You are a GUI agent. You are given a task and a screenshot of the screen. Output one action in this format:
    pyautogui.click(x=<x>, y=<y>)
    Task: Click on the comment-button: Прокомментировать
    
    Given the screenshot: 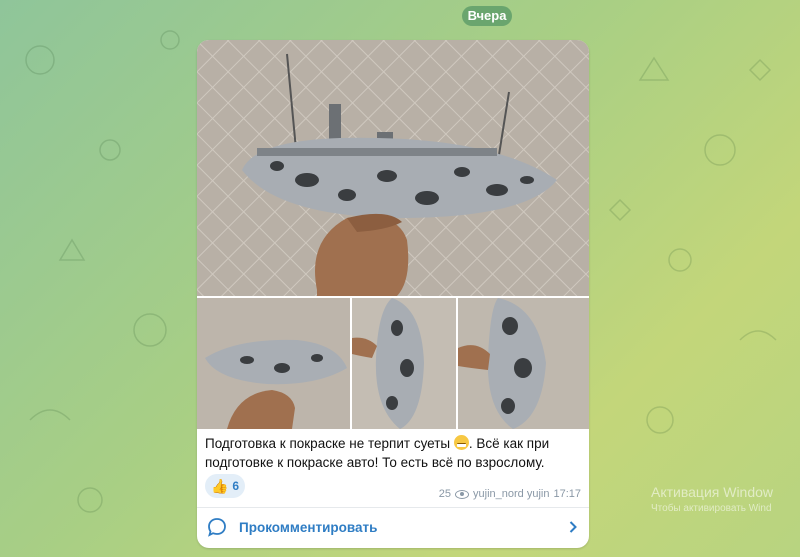 What is the action you would take?
    pyautogui.click(x=393, y=528)
    